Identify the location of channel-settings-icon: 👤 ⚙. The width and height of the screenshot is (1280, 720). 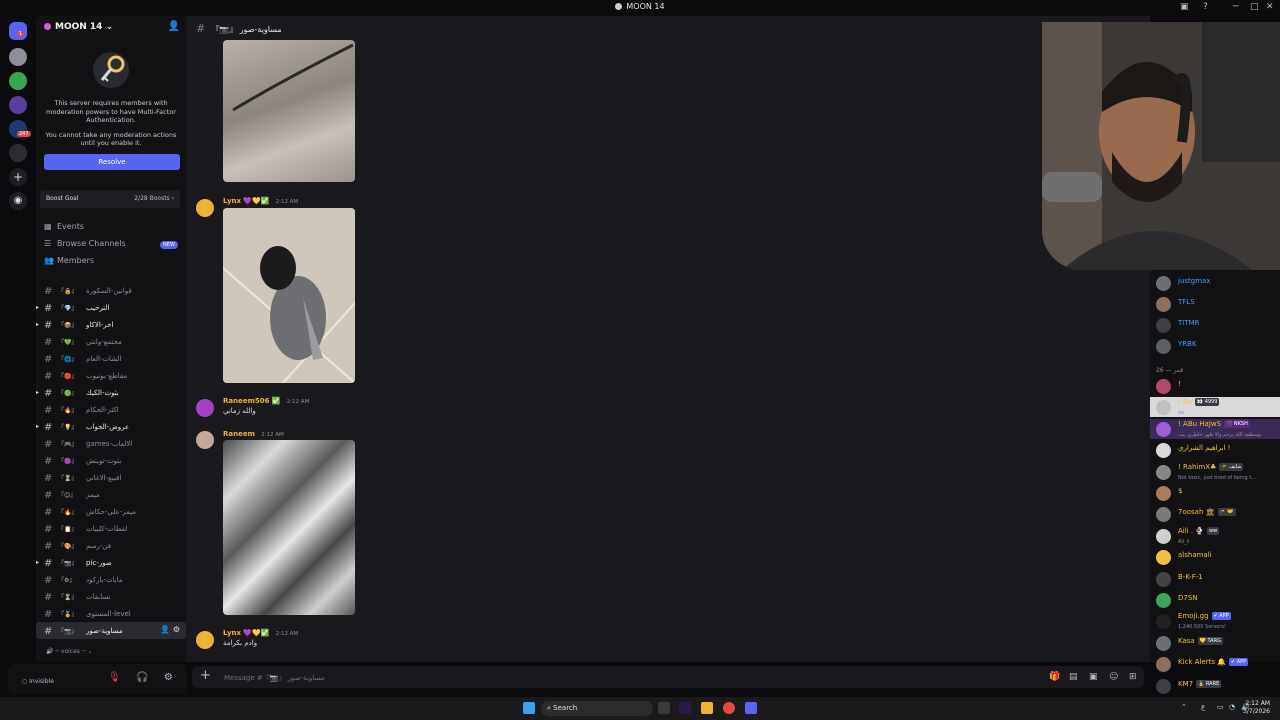
(170, 629).